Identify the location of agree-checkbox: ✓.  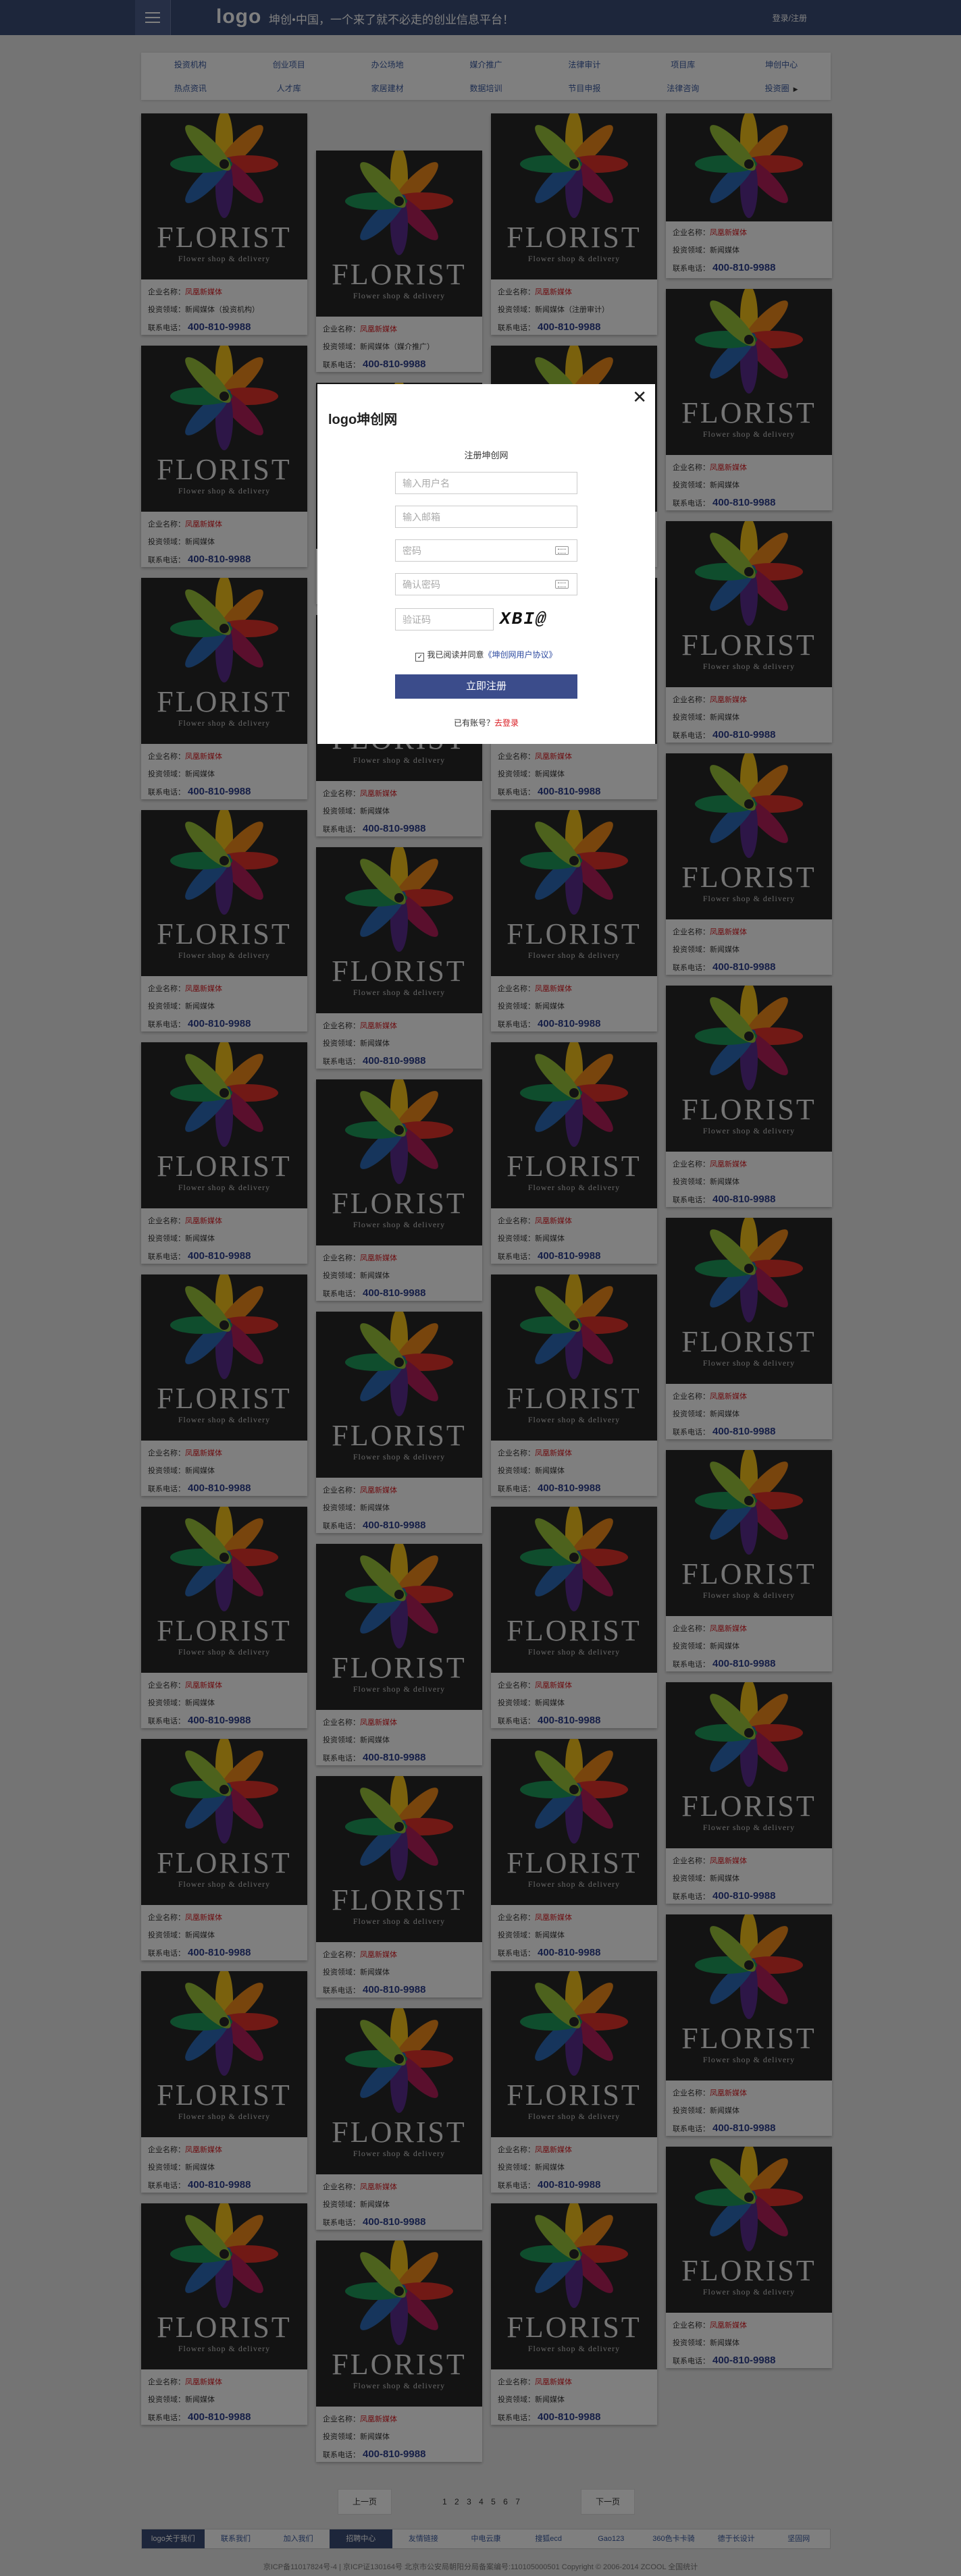
(420, 657).